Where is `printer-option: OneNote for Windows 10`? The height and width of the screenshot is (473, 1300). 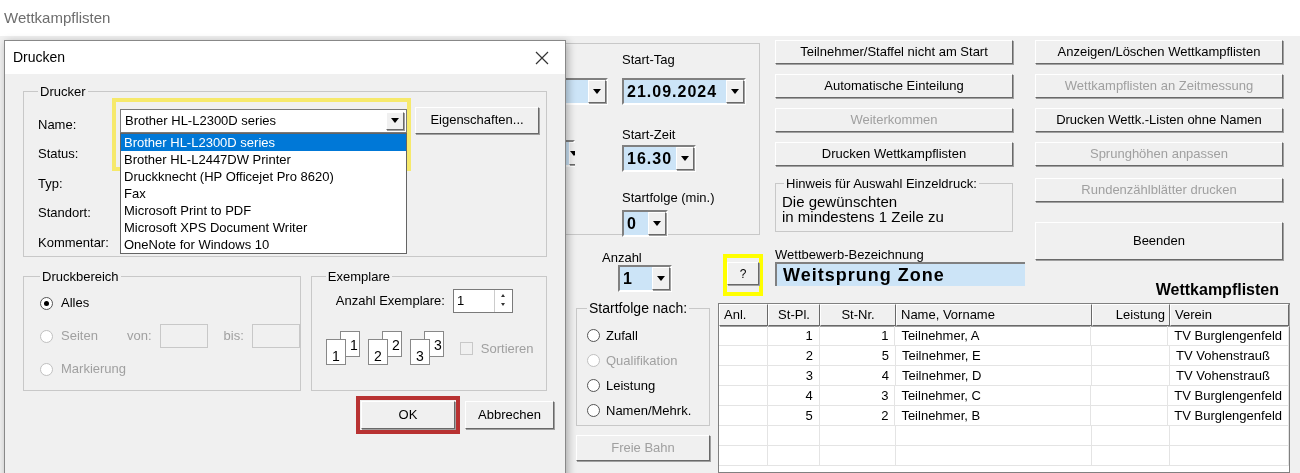 printer-option: OneNote for Windows 10 is located at coordinates (263, 244).